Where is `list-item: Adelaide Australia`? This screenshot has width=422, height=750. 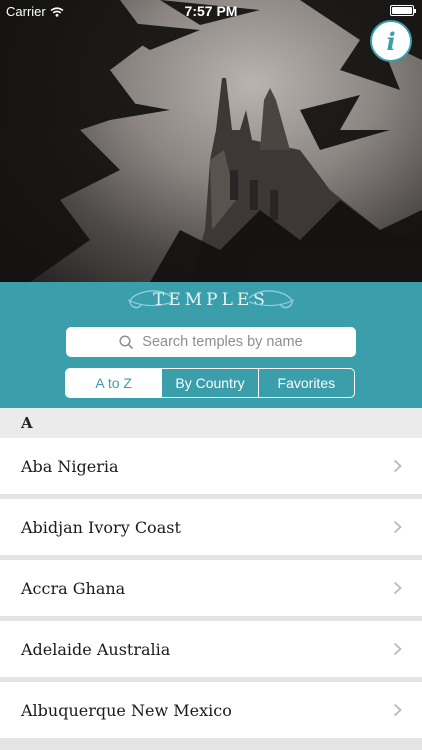 list-item: Adelaide Australia is located at coordinates (211, 649).